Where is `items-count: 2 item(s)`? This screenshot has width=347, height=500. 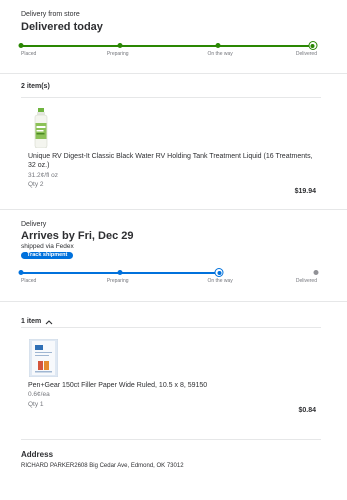 items-count: 2 item(s) is located at coordinates (35, 86).